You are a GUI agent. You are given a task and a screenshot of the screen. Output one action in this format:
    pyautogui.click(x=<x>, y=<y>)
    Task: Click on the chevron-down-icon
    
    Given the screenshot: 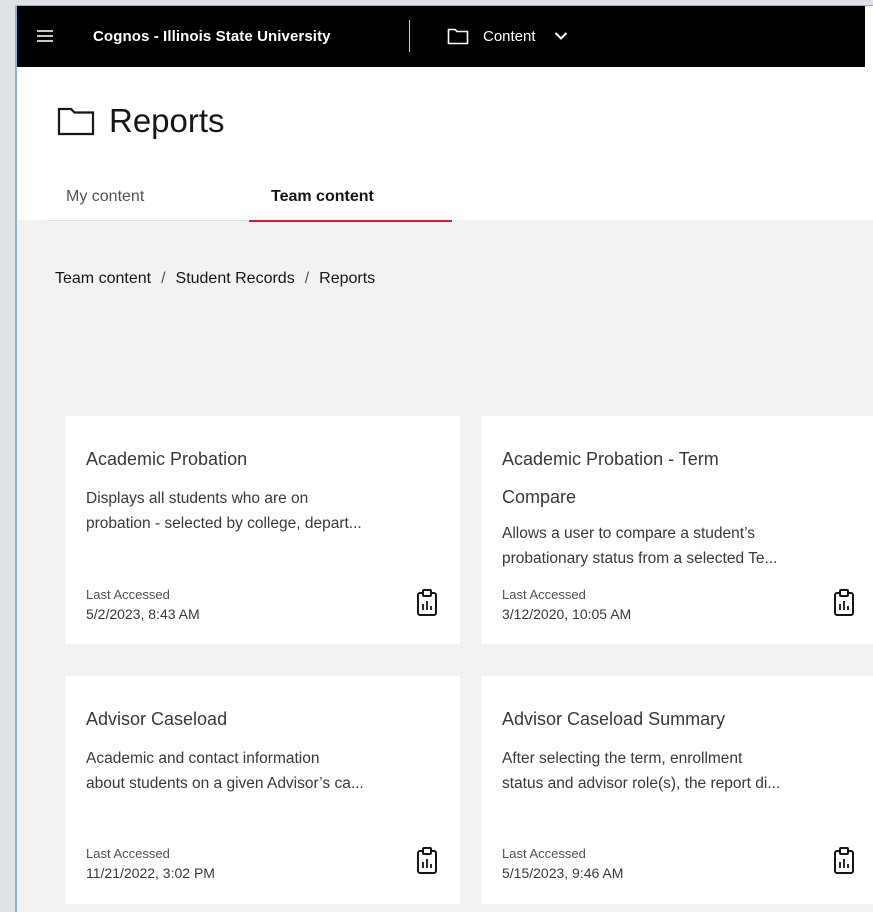 What is the action you would take?
    pyautogui.click(x=560, y=36)
    